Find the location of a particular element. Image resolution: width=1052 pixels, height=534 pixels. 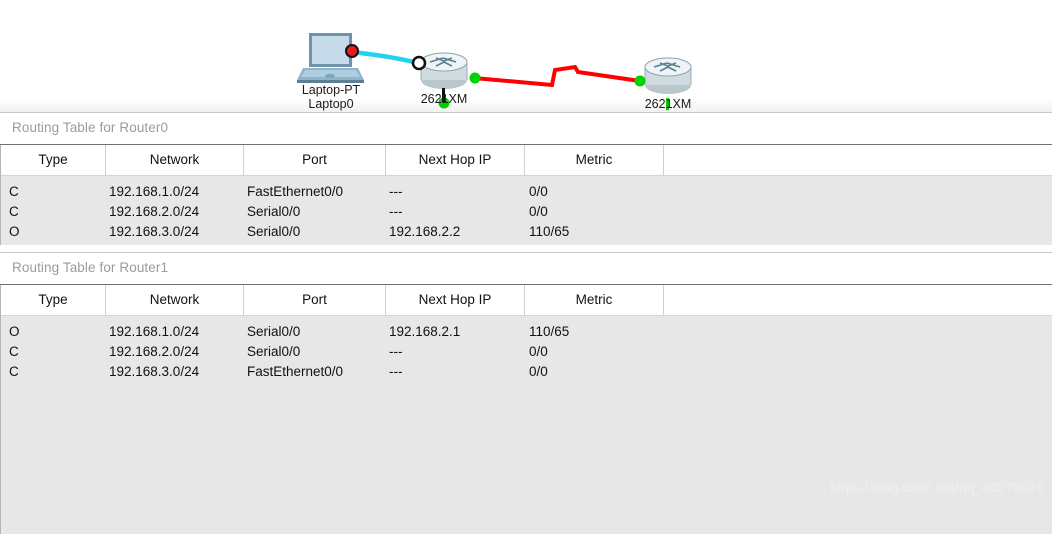

panel-titlebar-router0: Routing Table for Router0 is located at coordinates (526, 128).